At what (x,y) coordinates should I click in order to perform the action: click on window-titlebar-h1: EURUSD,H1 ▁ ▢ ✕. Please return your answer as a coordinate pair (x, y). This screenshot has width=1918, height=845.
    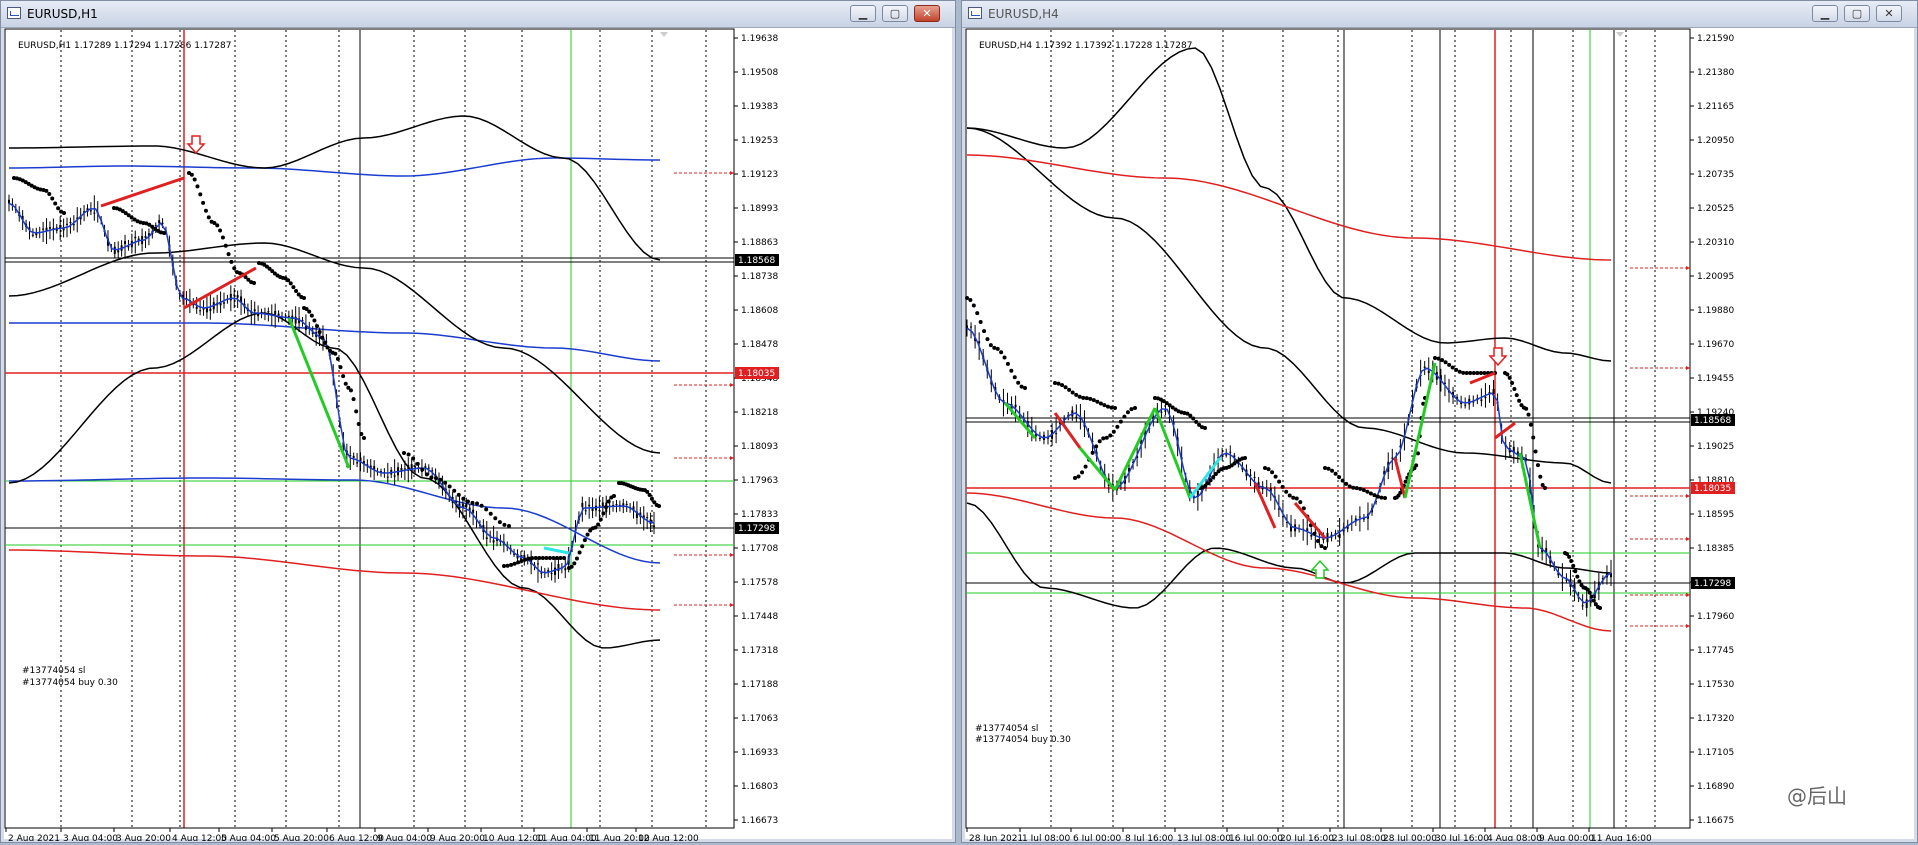
    Looking at the image, I should click on (478, 14).